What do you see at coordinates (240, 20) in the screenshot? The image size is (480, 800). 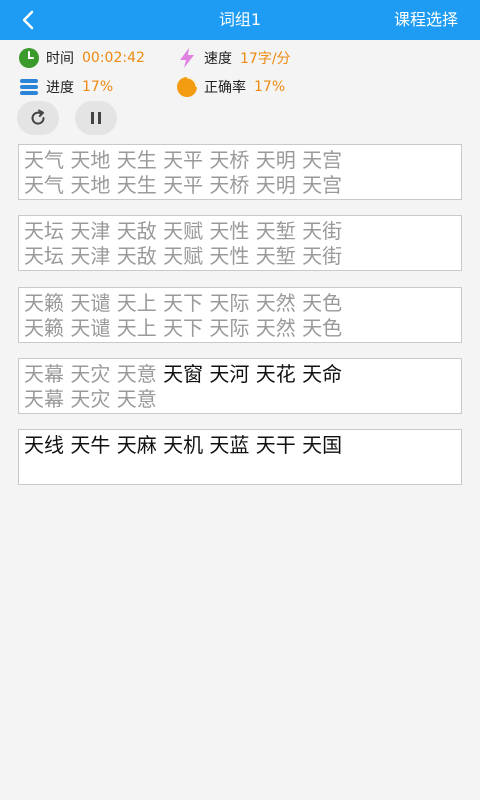 I see `app-header: 词组1 课程选择` at bounding box center [240, 20].